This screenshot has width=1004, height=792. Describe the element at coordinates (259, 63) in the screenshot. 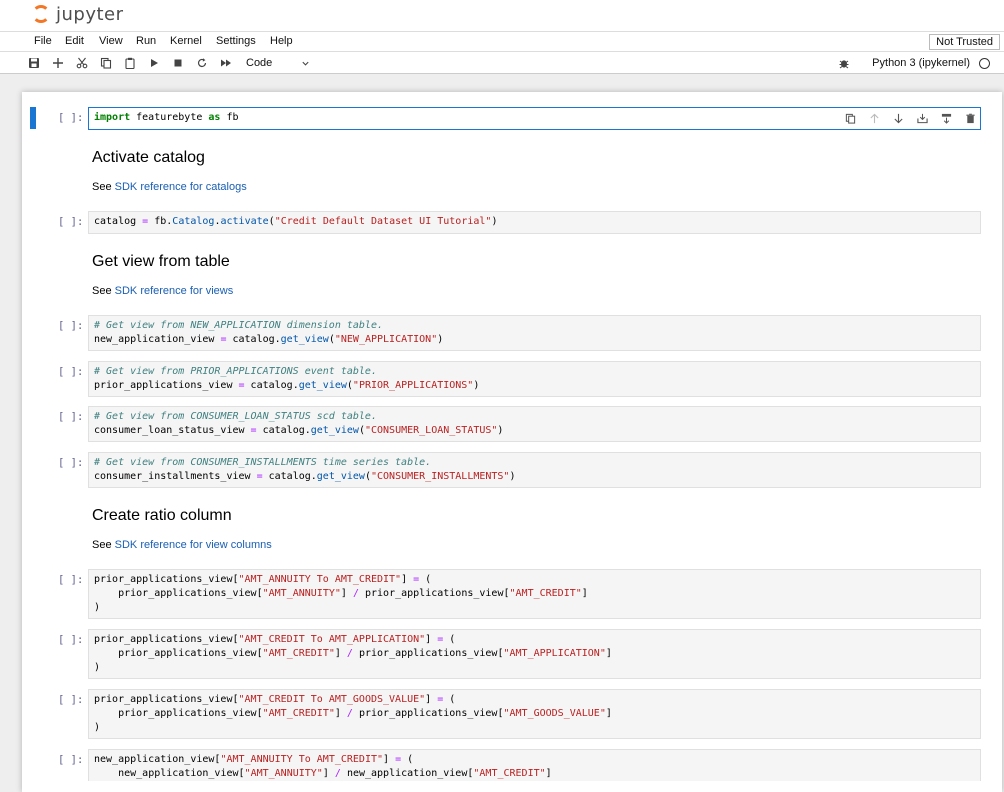

I see `cell-type-value: Code` at that location.